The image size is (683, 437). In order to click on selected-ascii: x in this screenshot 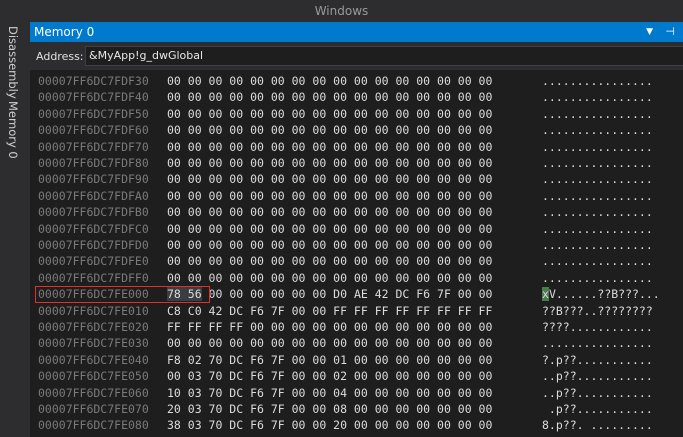, I will do `click(545, 294)`.